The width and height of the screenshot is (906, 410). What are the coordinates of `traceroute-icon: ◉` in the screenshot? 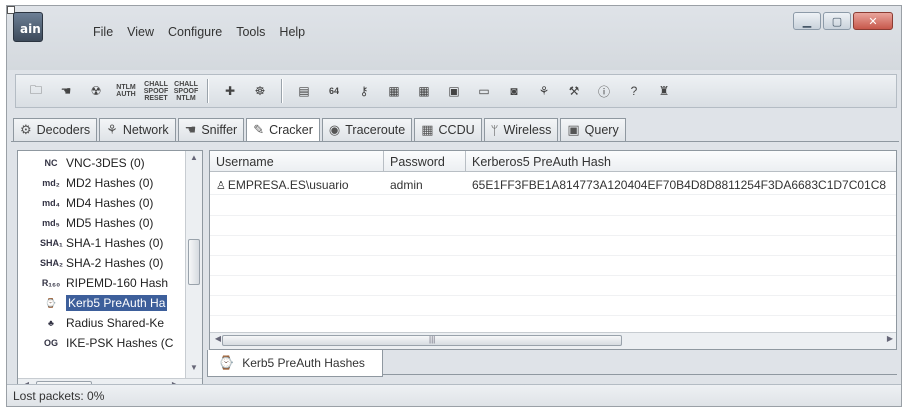 It's located at (334, 129).